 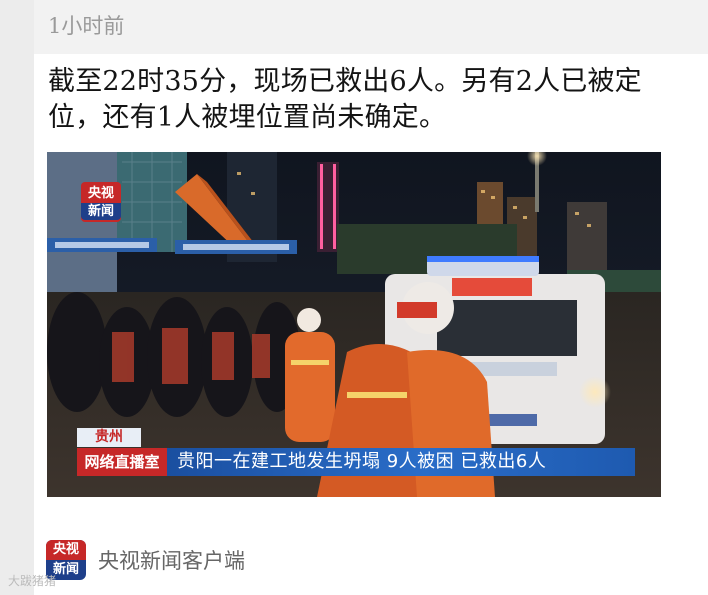 I want to click on region-label: 贵州, so click(x=109, y=437).